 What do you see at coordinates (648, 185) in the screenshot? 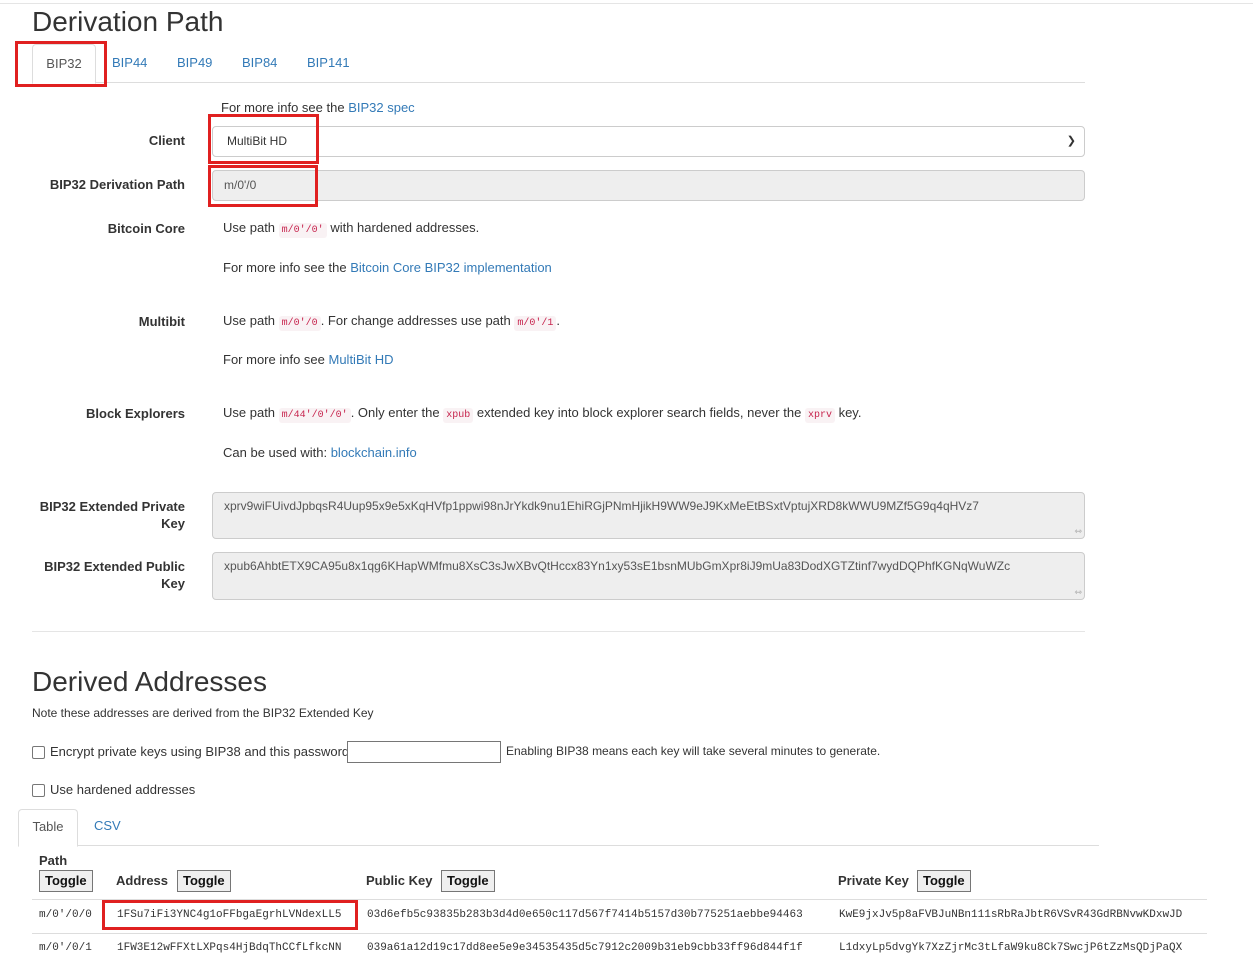
I see `derivation-path-field: m/0'/0` at bounding box center [648, 185].